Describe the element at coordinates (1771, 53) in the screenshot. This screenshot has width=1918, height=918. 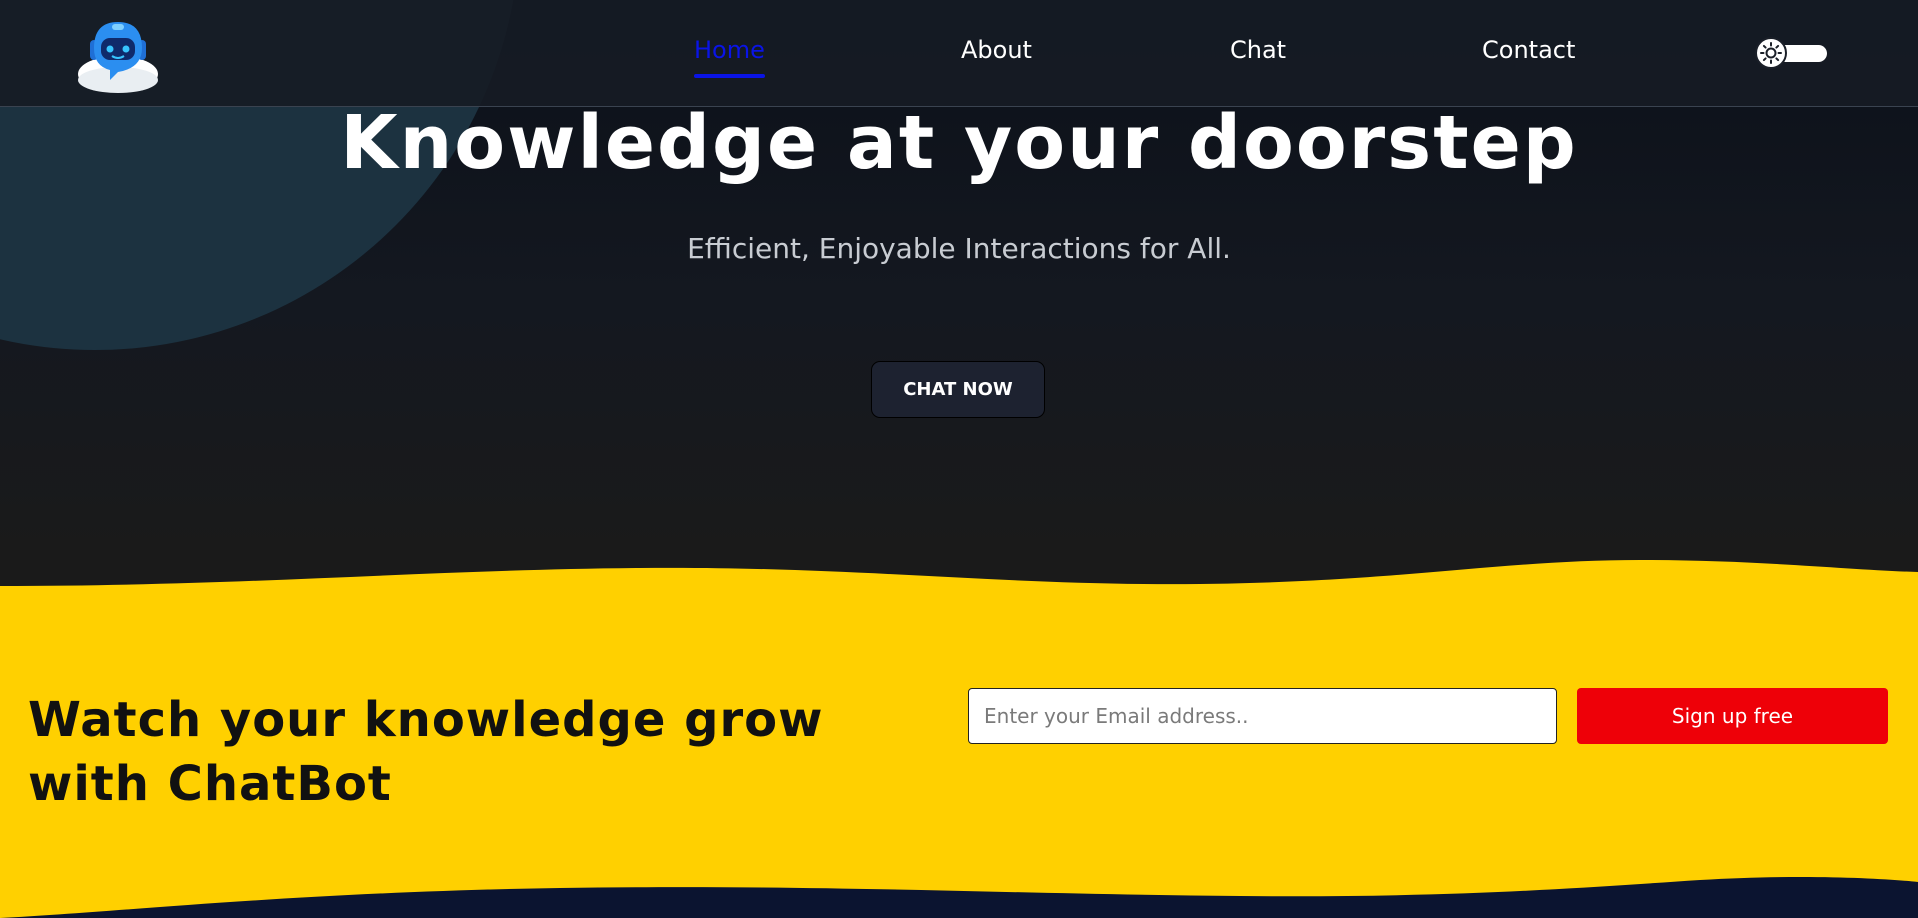
I see `sun-icon` at that location.